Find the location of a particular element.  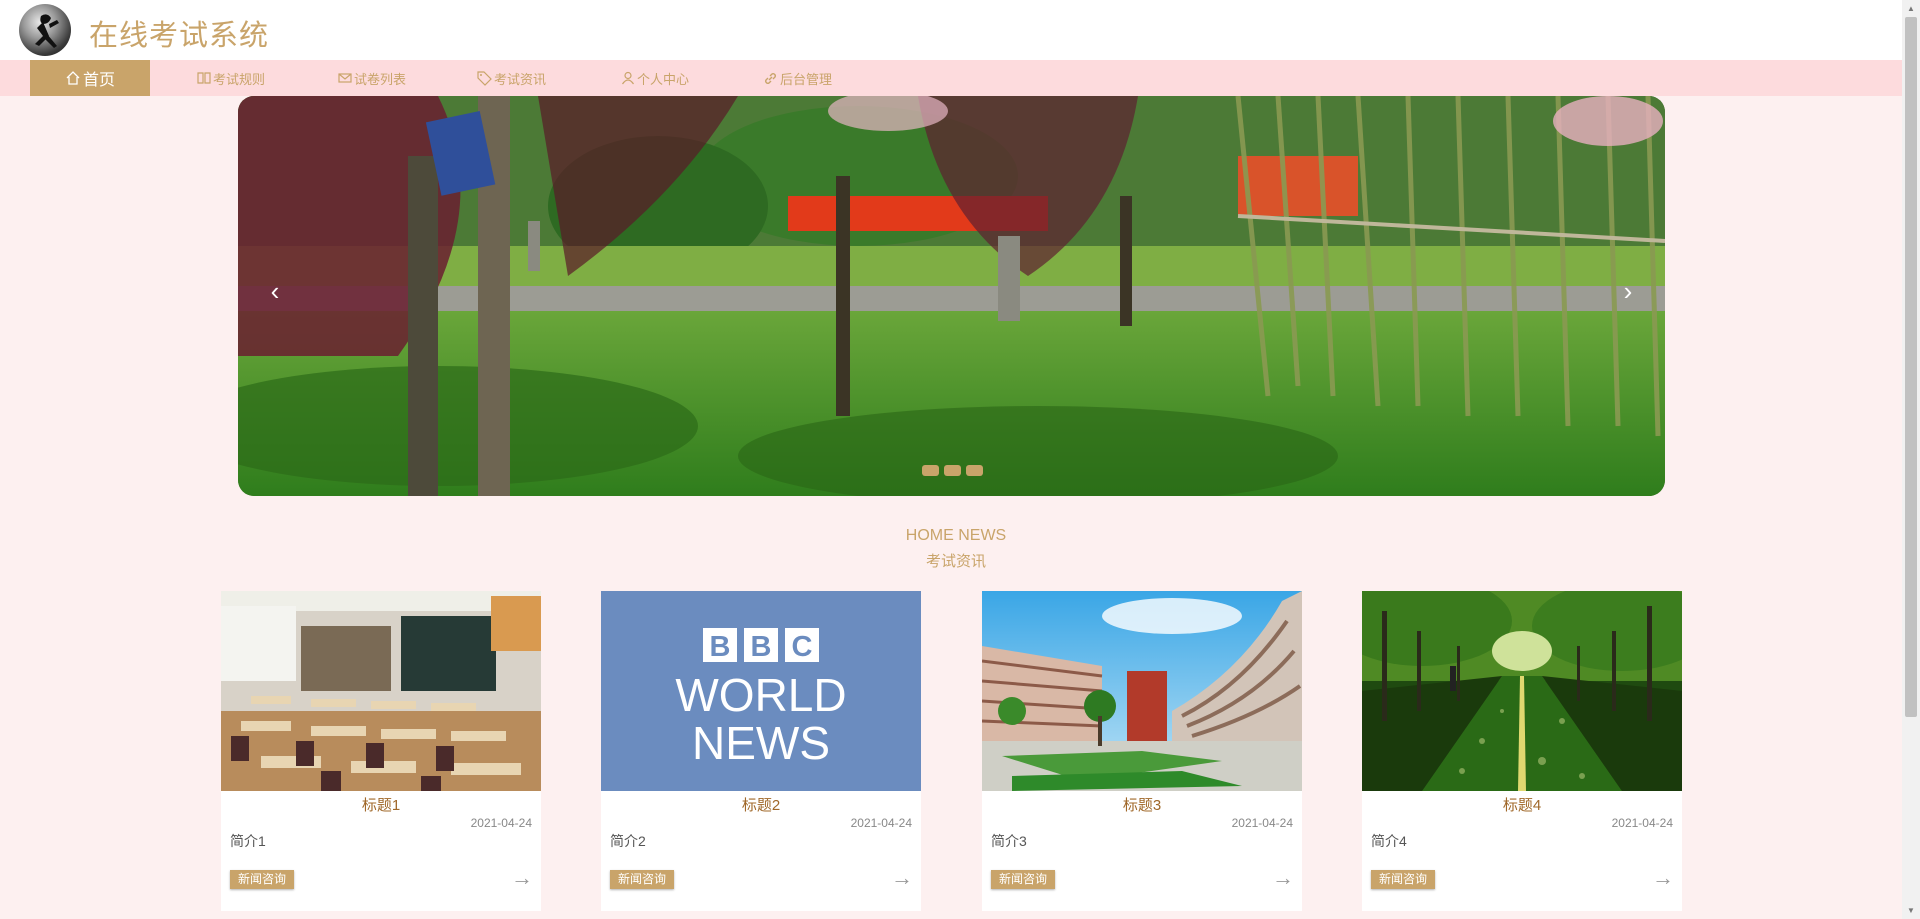

main-nav: 首页 考试规则 试卷列表 考试资讯 个人中心 后台管理 is located at coordinates (951, 78).